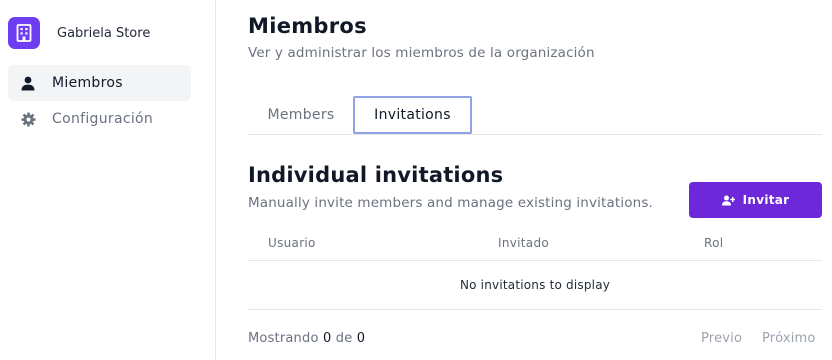 This screenshot has height=360, width=832. I want to click on tab-bar: Members Invitations, so click(535, 115).